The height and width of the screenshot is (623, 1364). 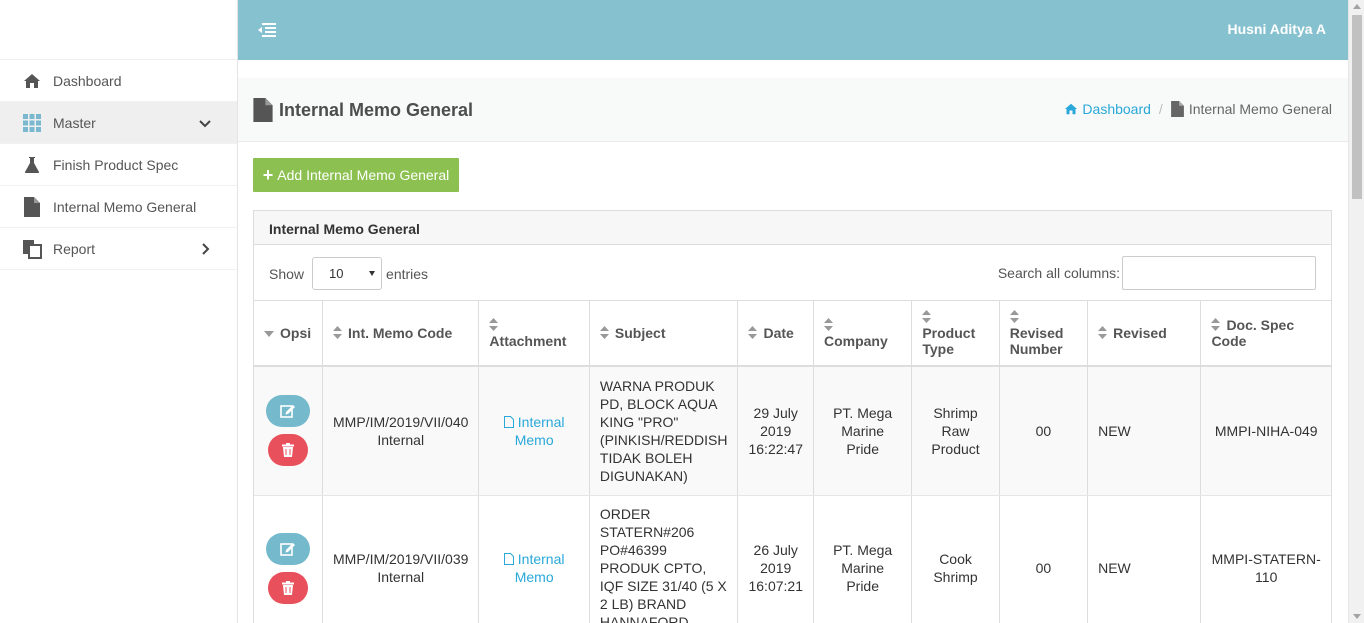 I want to click on sidebar-item-internal-memo-general: Internal Memo General, so click(x=118, y=207).